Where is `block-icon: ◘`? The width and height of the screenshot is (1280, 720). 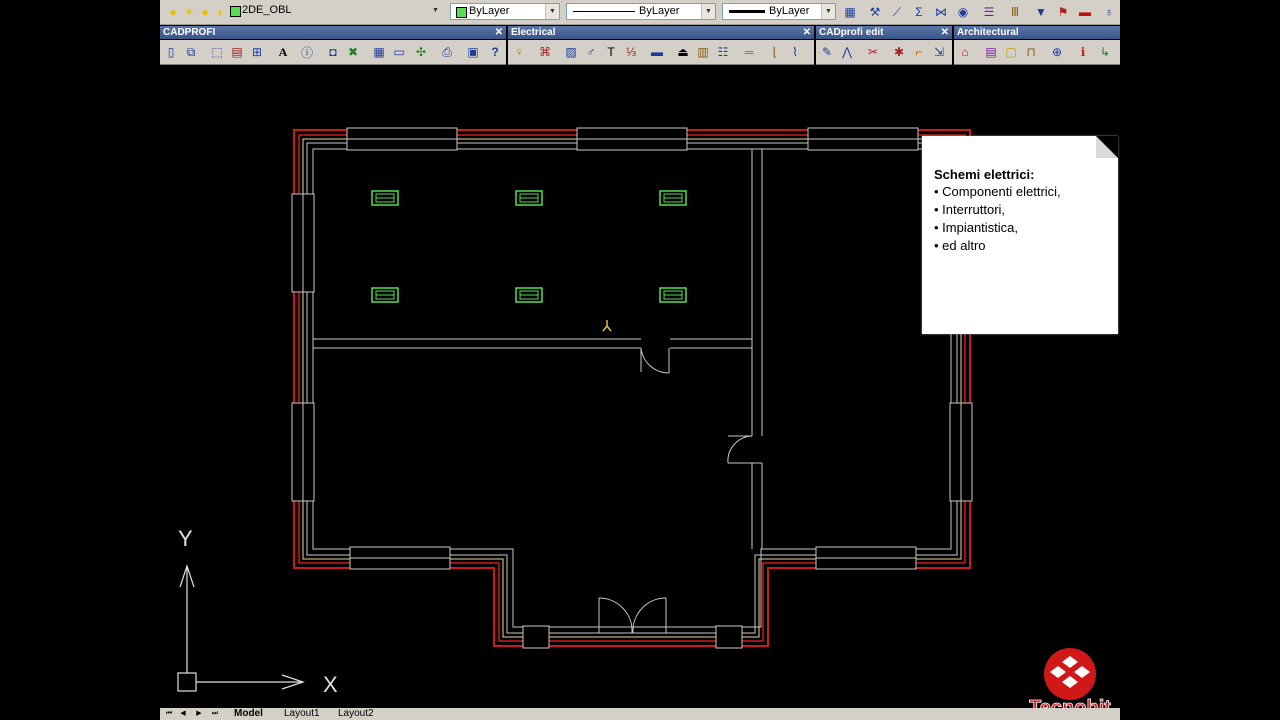
block-icon: ◘ is located at coordinates (333, 52).